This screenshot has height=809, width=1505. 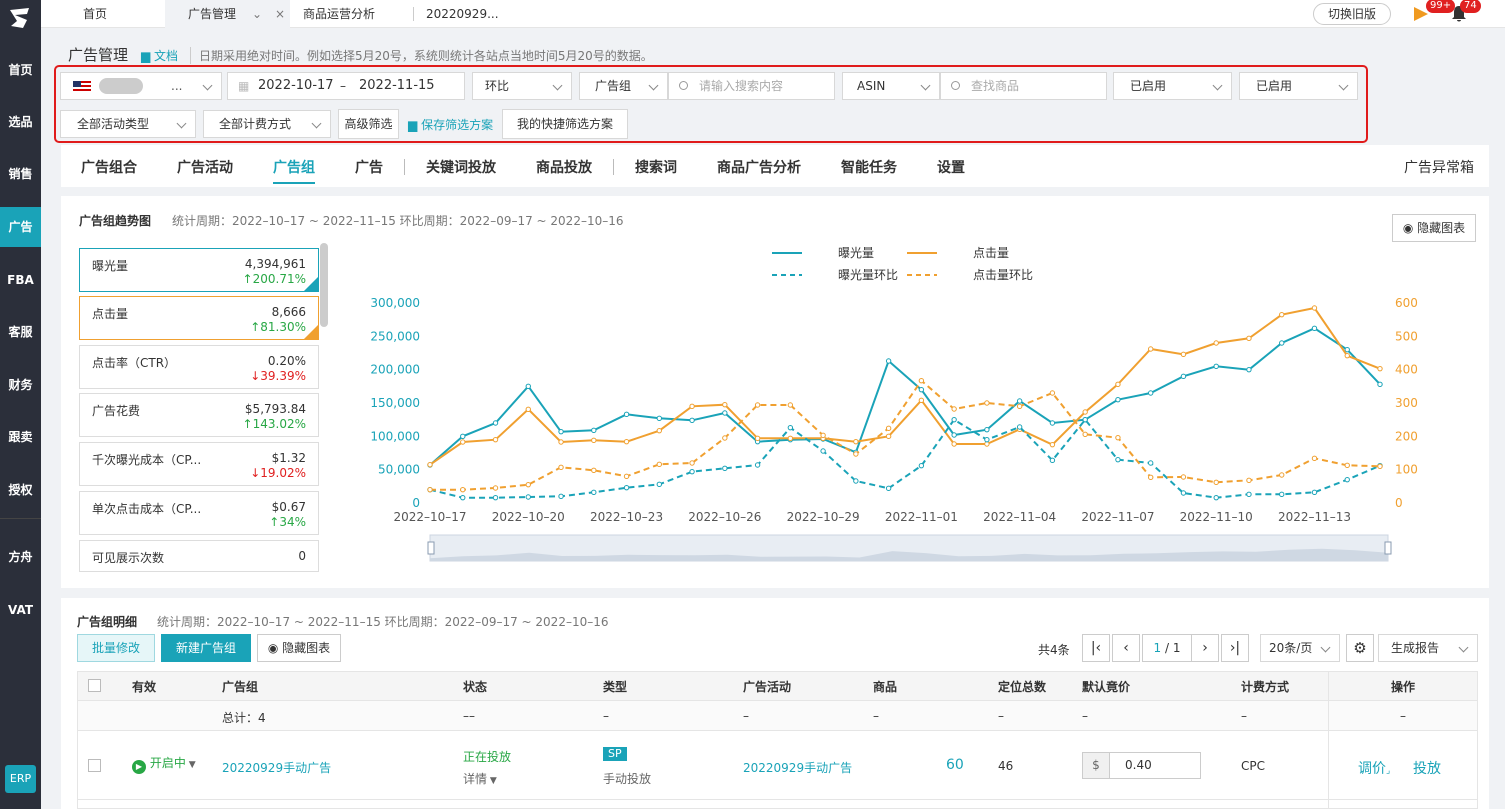 What do you see at coordinates (280, 14) in the screenshot?
I see `tab-close-icon: ×` at bounding box center [280, 14].